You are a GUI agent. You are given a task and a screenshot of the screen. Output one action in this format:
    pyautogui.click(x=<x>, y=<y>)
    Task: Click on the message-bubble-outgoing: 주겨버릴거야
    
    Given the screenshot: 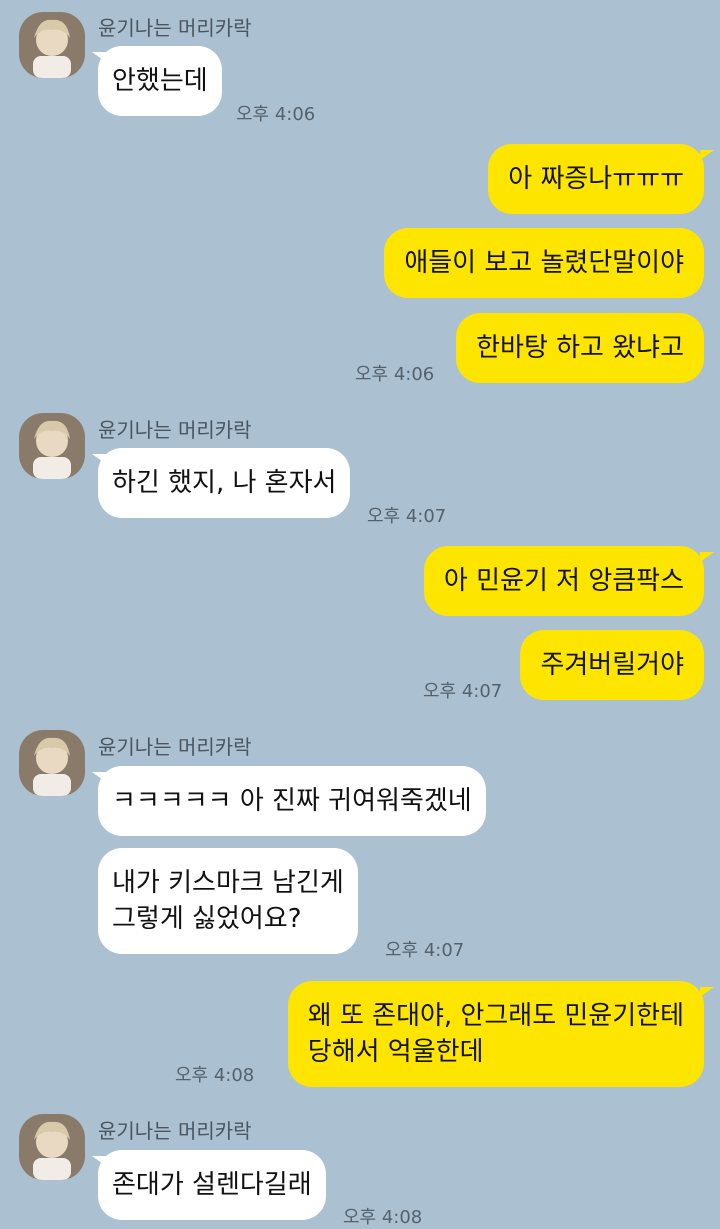 What is the action you would take?
    pyautogui.click(x=612, y=665)
    